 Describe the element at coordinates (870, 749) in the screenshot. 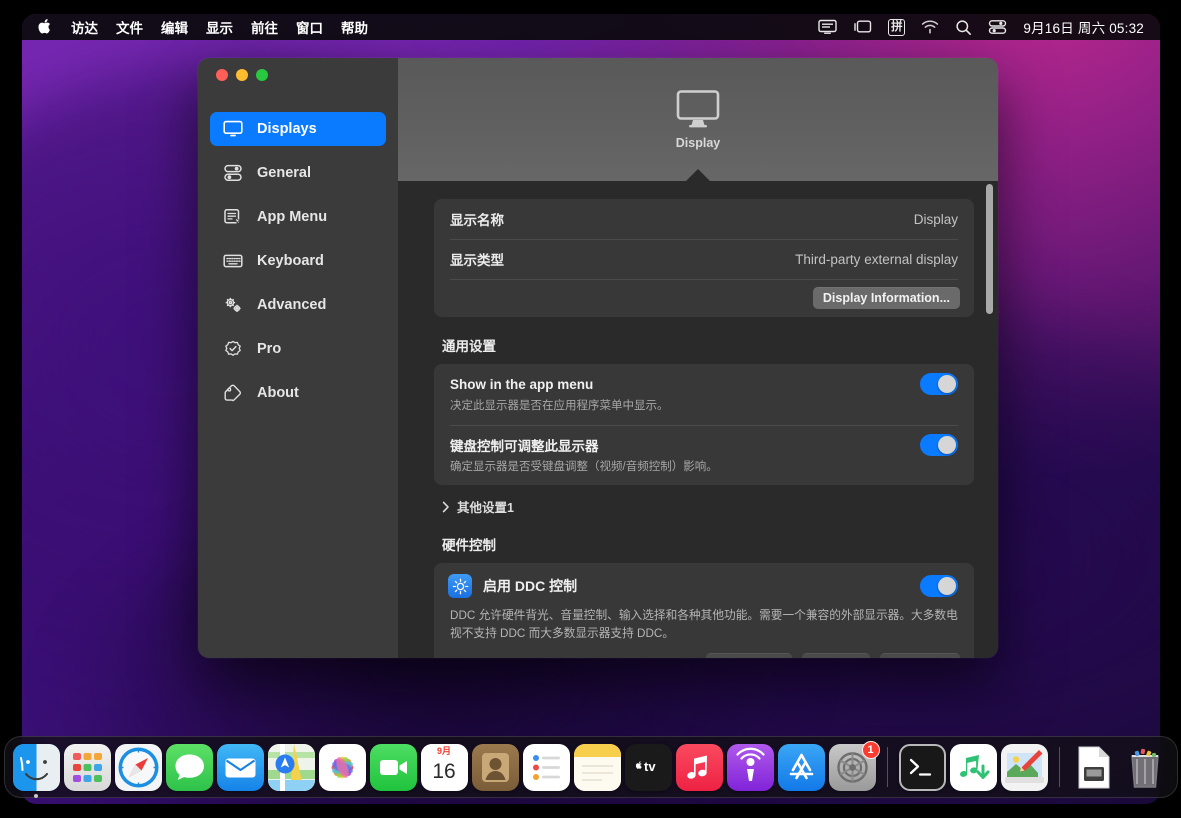

I see `status-badge: 1` at that location.